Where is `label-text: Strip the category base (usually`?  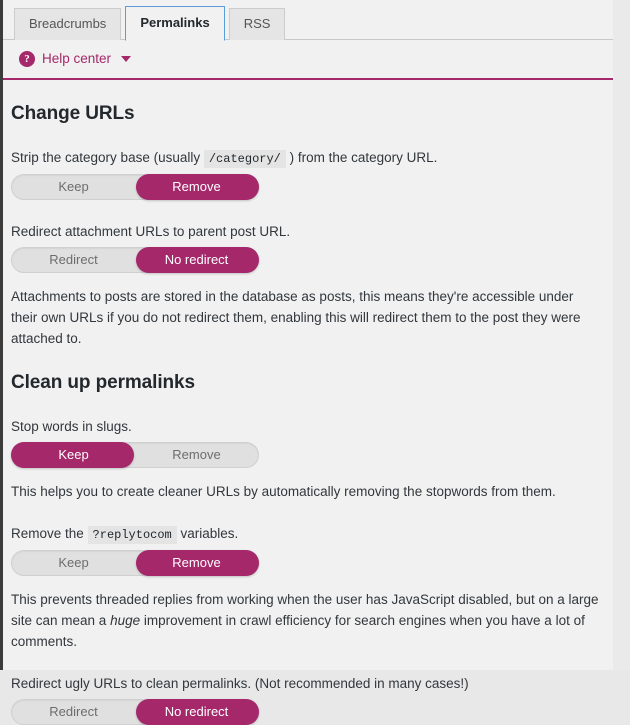 label-text: Strip the category base (usually is located at coordinates (107, 157).